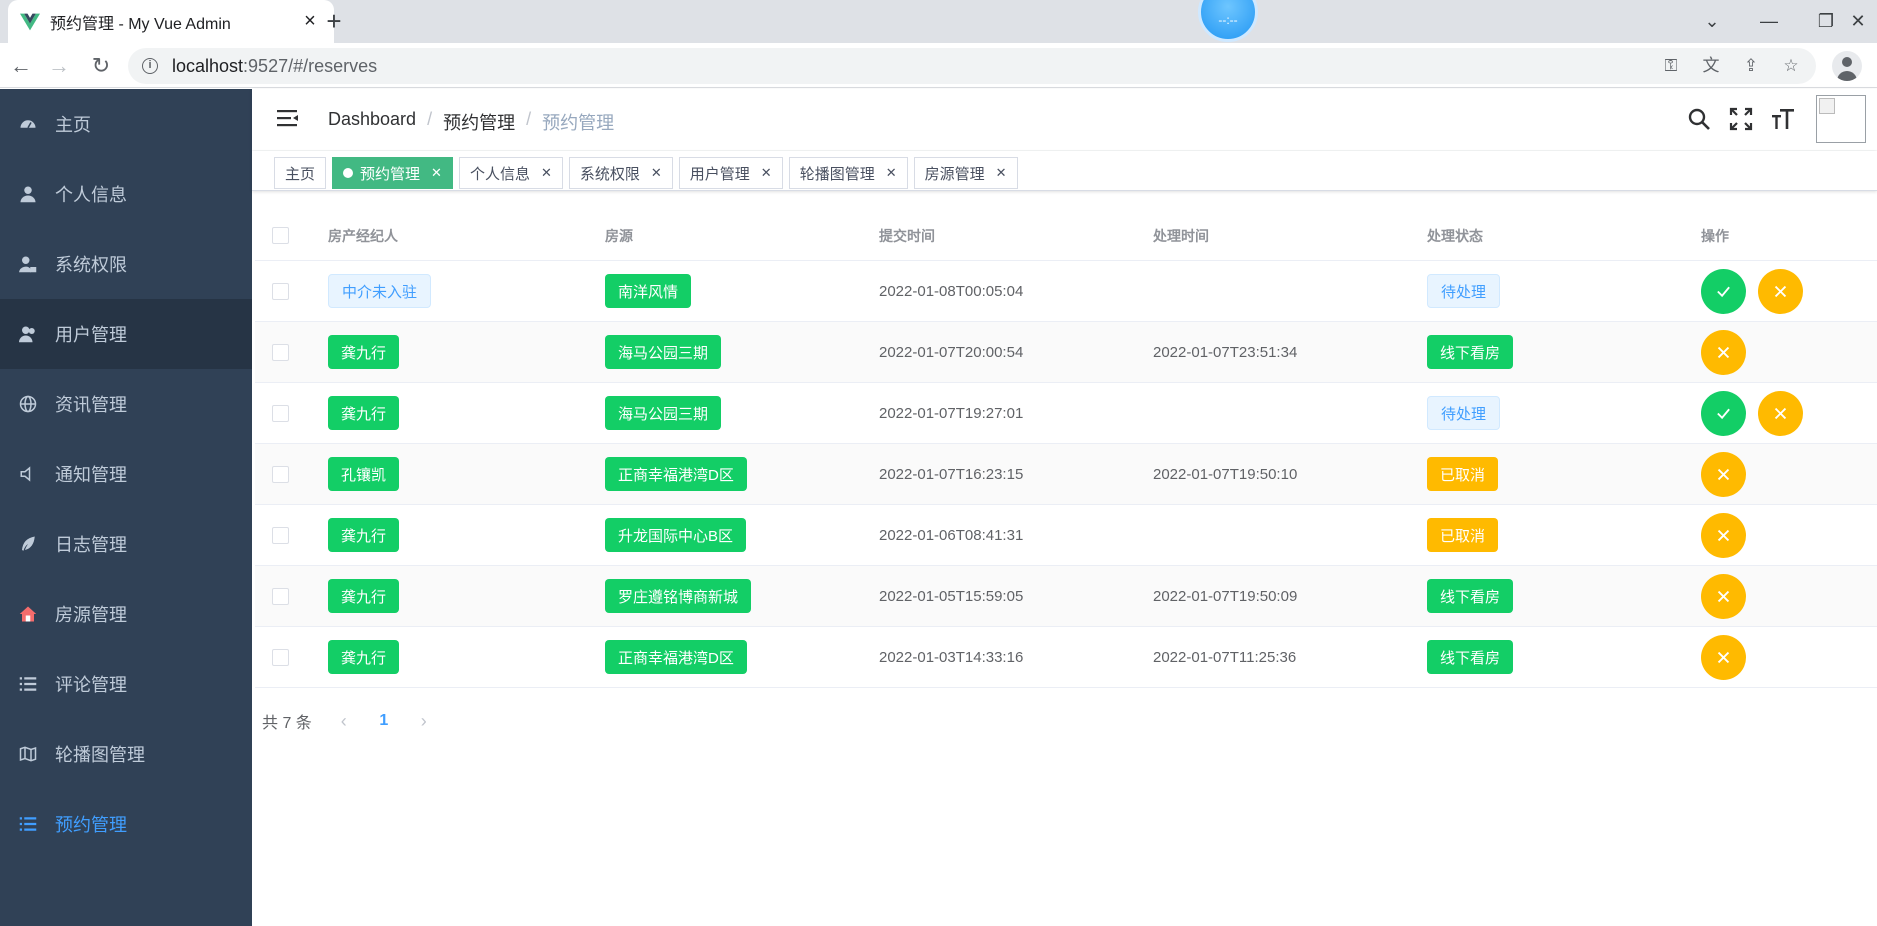  What do you see at coordinates (344, 721) in the screenshot?
I see `prev-page-icon: ‹` at bounding box center [344, 721].